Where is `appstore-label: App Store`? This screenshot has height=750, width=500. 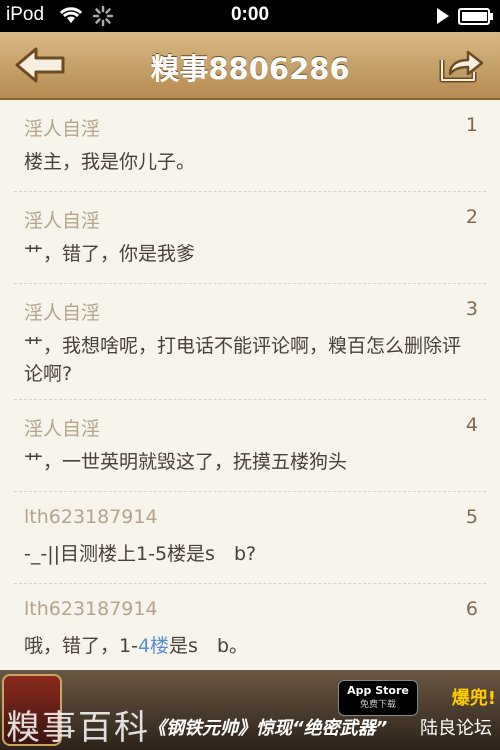
appstore-label: App Store is located at coordinates (378, 690).